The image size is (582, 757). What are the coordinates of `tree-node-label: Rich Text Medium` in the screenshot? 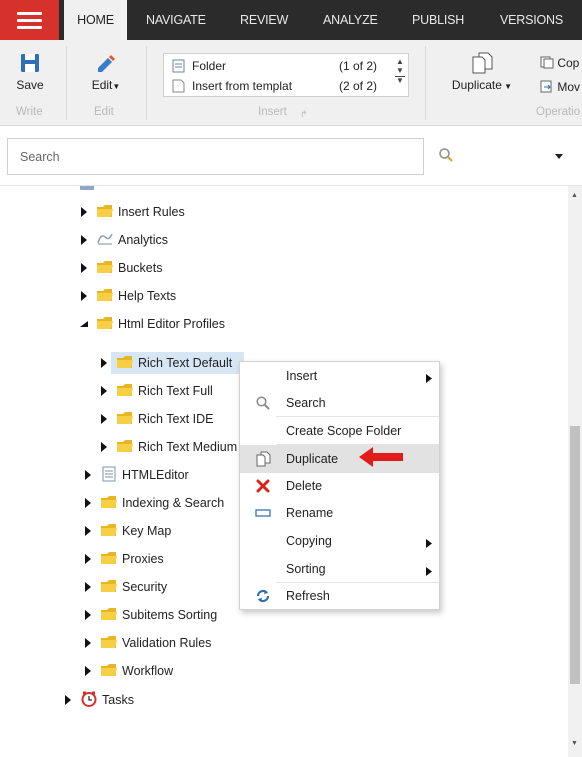 It's located at (188, 447).